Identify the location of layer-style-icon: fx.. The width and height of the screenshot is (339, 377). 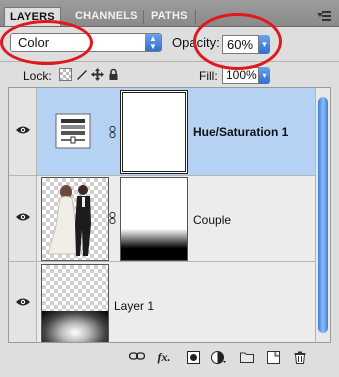
(164, 357).